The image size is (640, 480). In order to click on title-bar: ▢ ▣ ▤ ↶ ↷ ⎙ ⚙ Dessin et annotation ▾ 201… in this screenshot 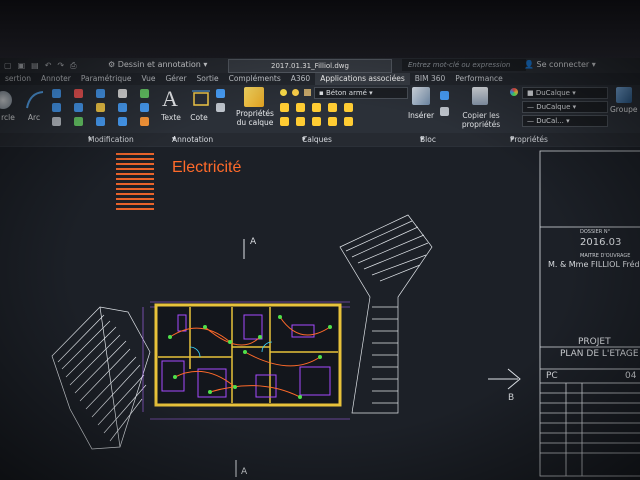, I will do `click(320, 65)`.